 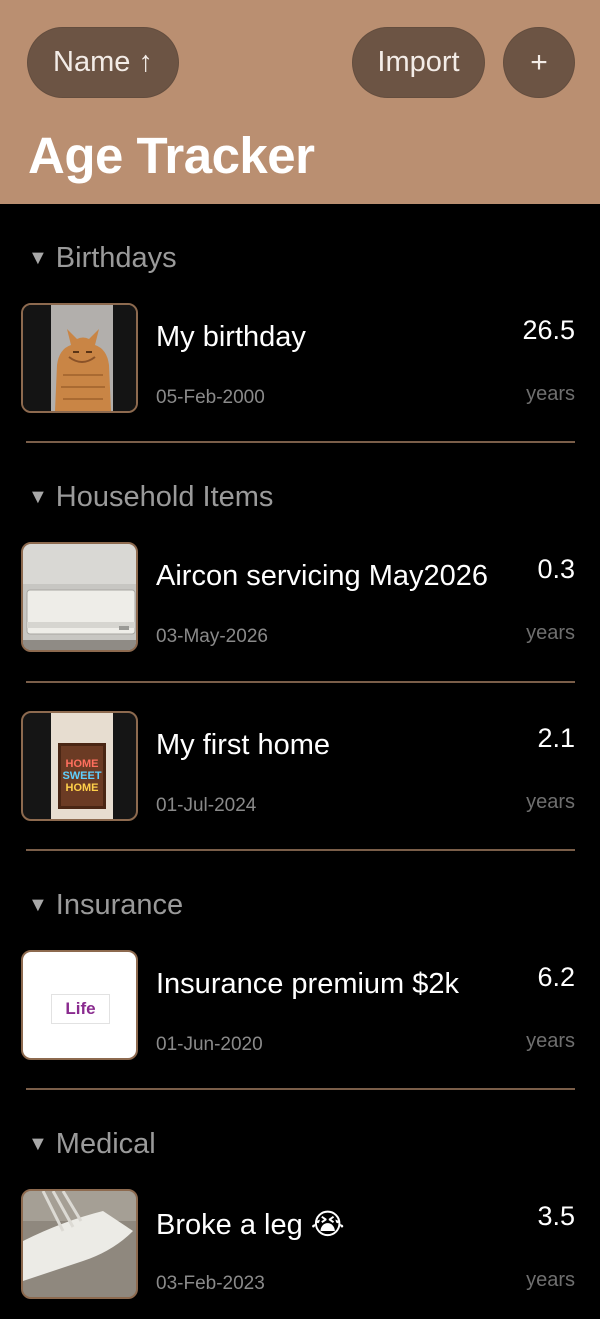 I want to click on home-sign-thumbnail: HOME SWEET HOME, so click(x=79, y=766).